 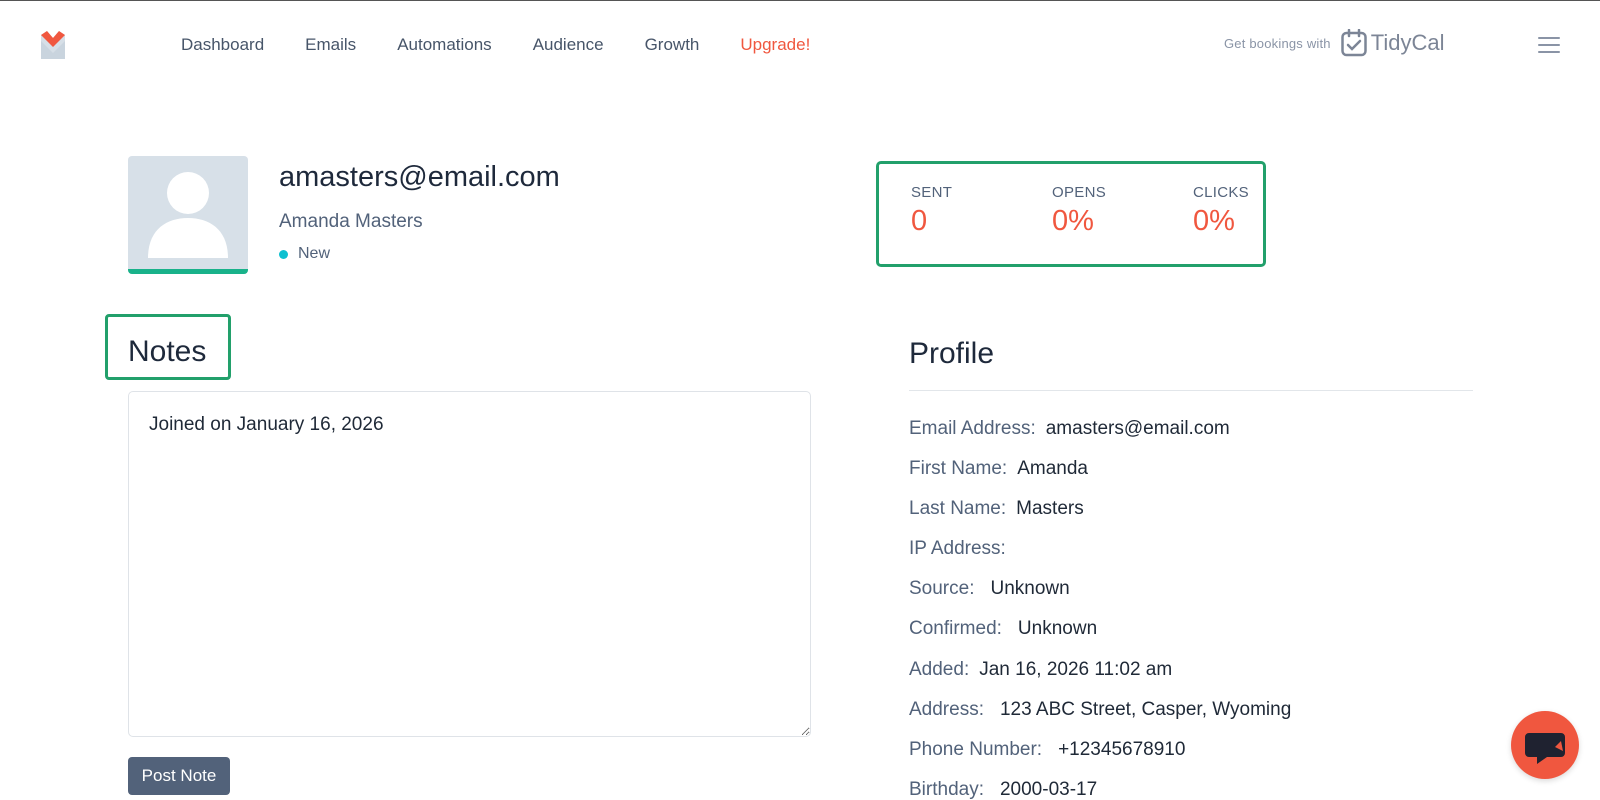 I want to click on stat-clicks: CLICKS 0%, so click(x=1221, y=211).